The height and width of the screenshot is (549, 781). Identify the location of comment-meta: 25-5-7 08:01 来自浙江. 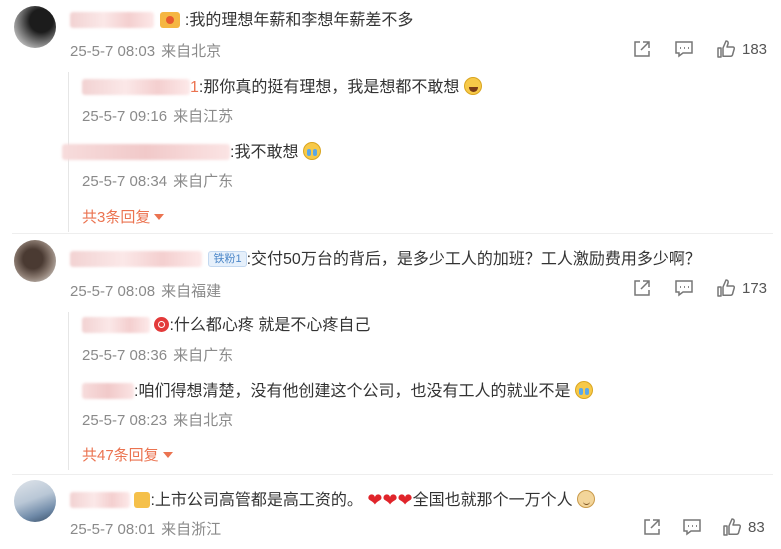
(145, 528).